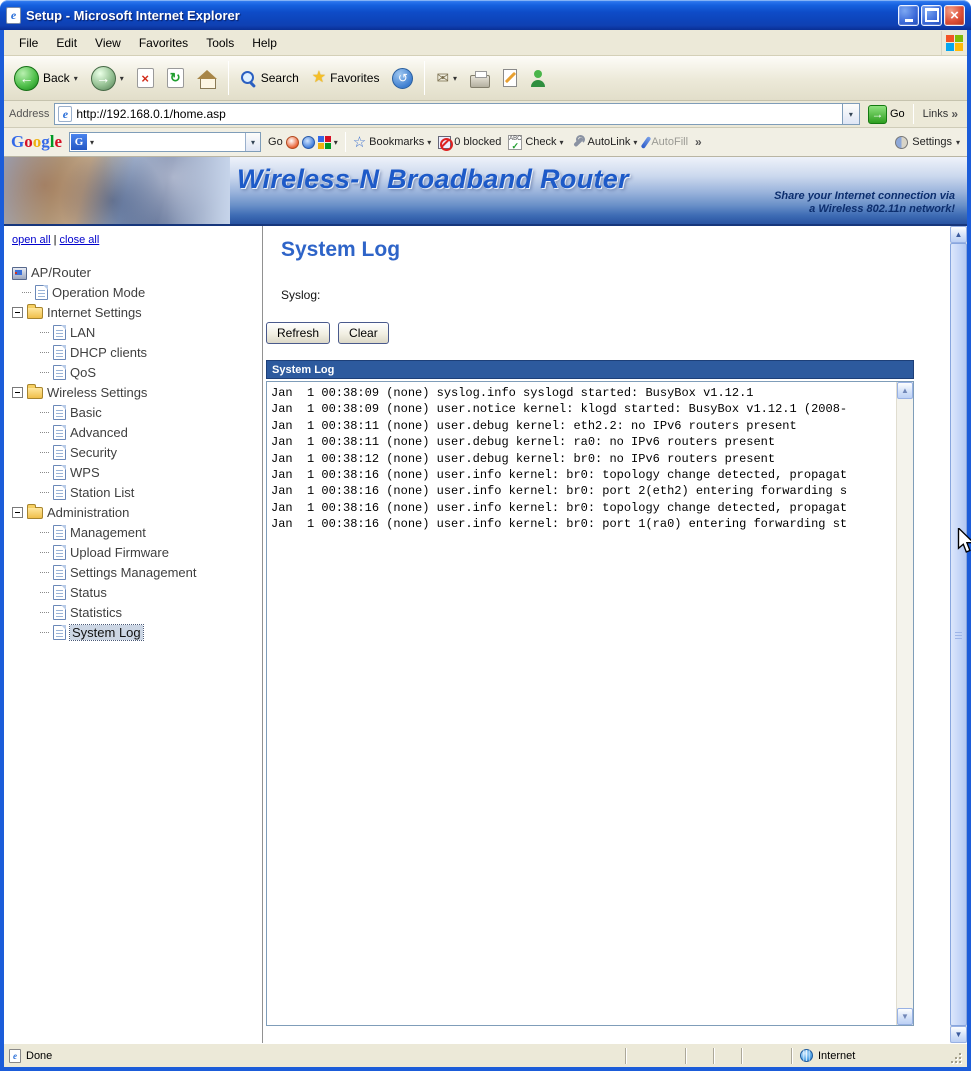  I want to click on search-button: Search, so click(269, 78).